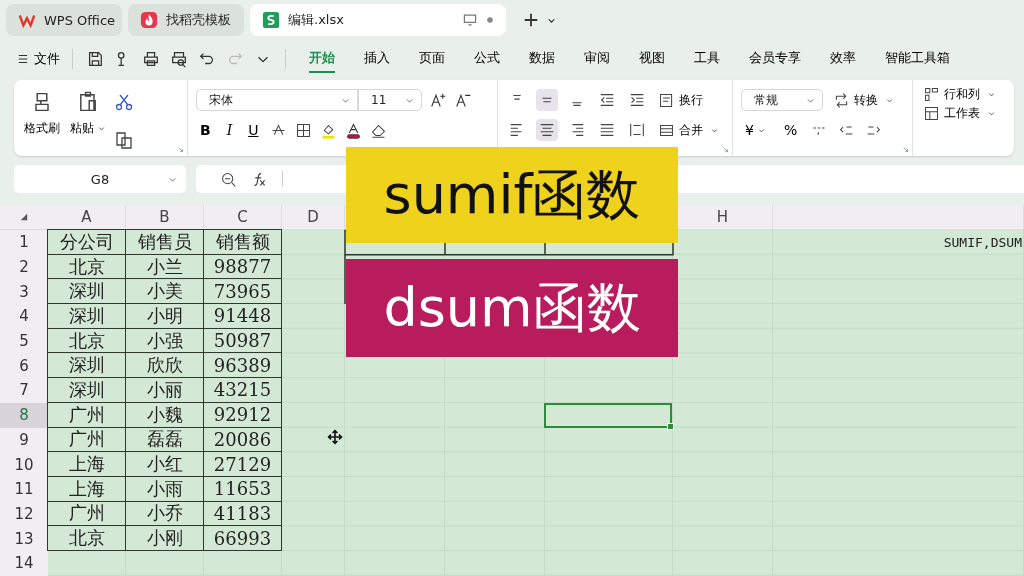  I want to click on caption-overlay: dsum函数, so click(512, 308).